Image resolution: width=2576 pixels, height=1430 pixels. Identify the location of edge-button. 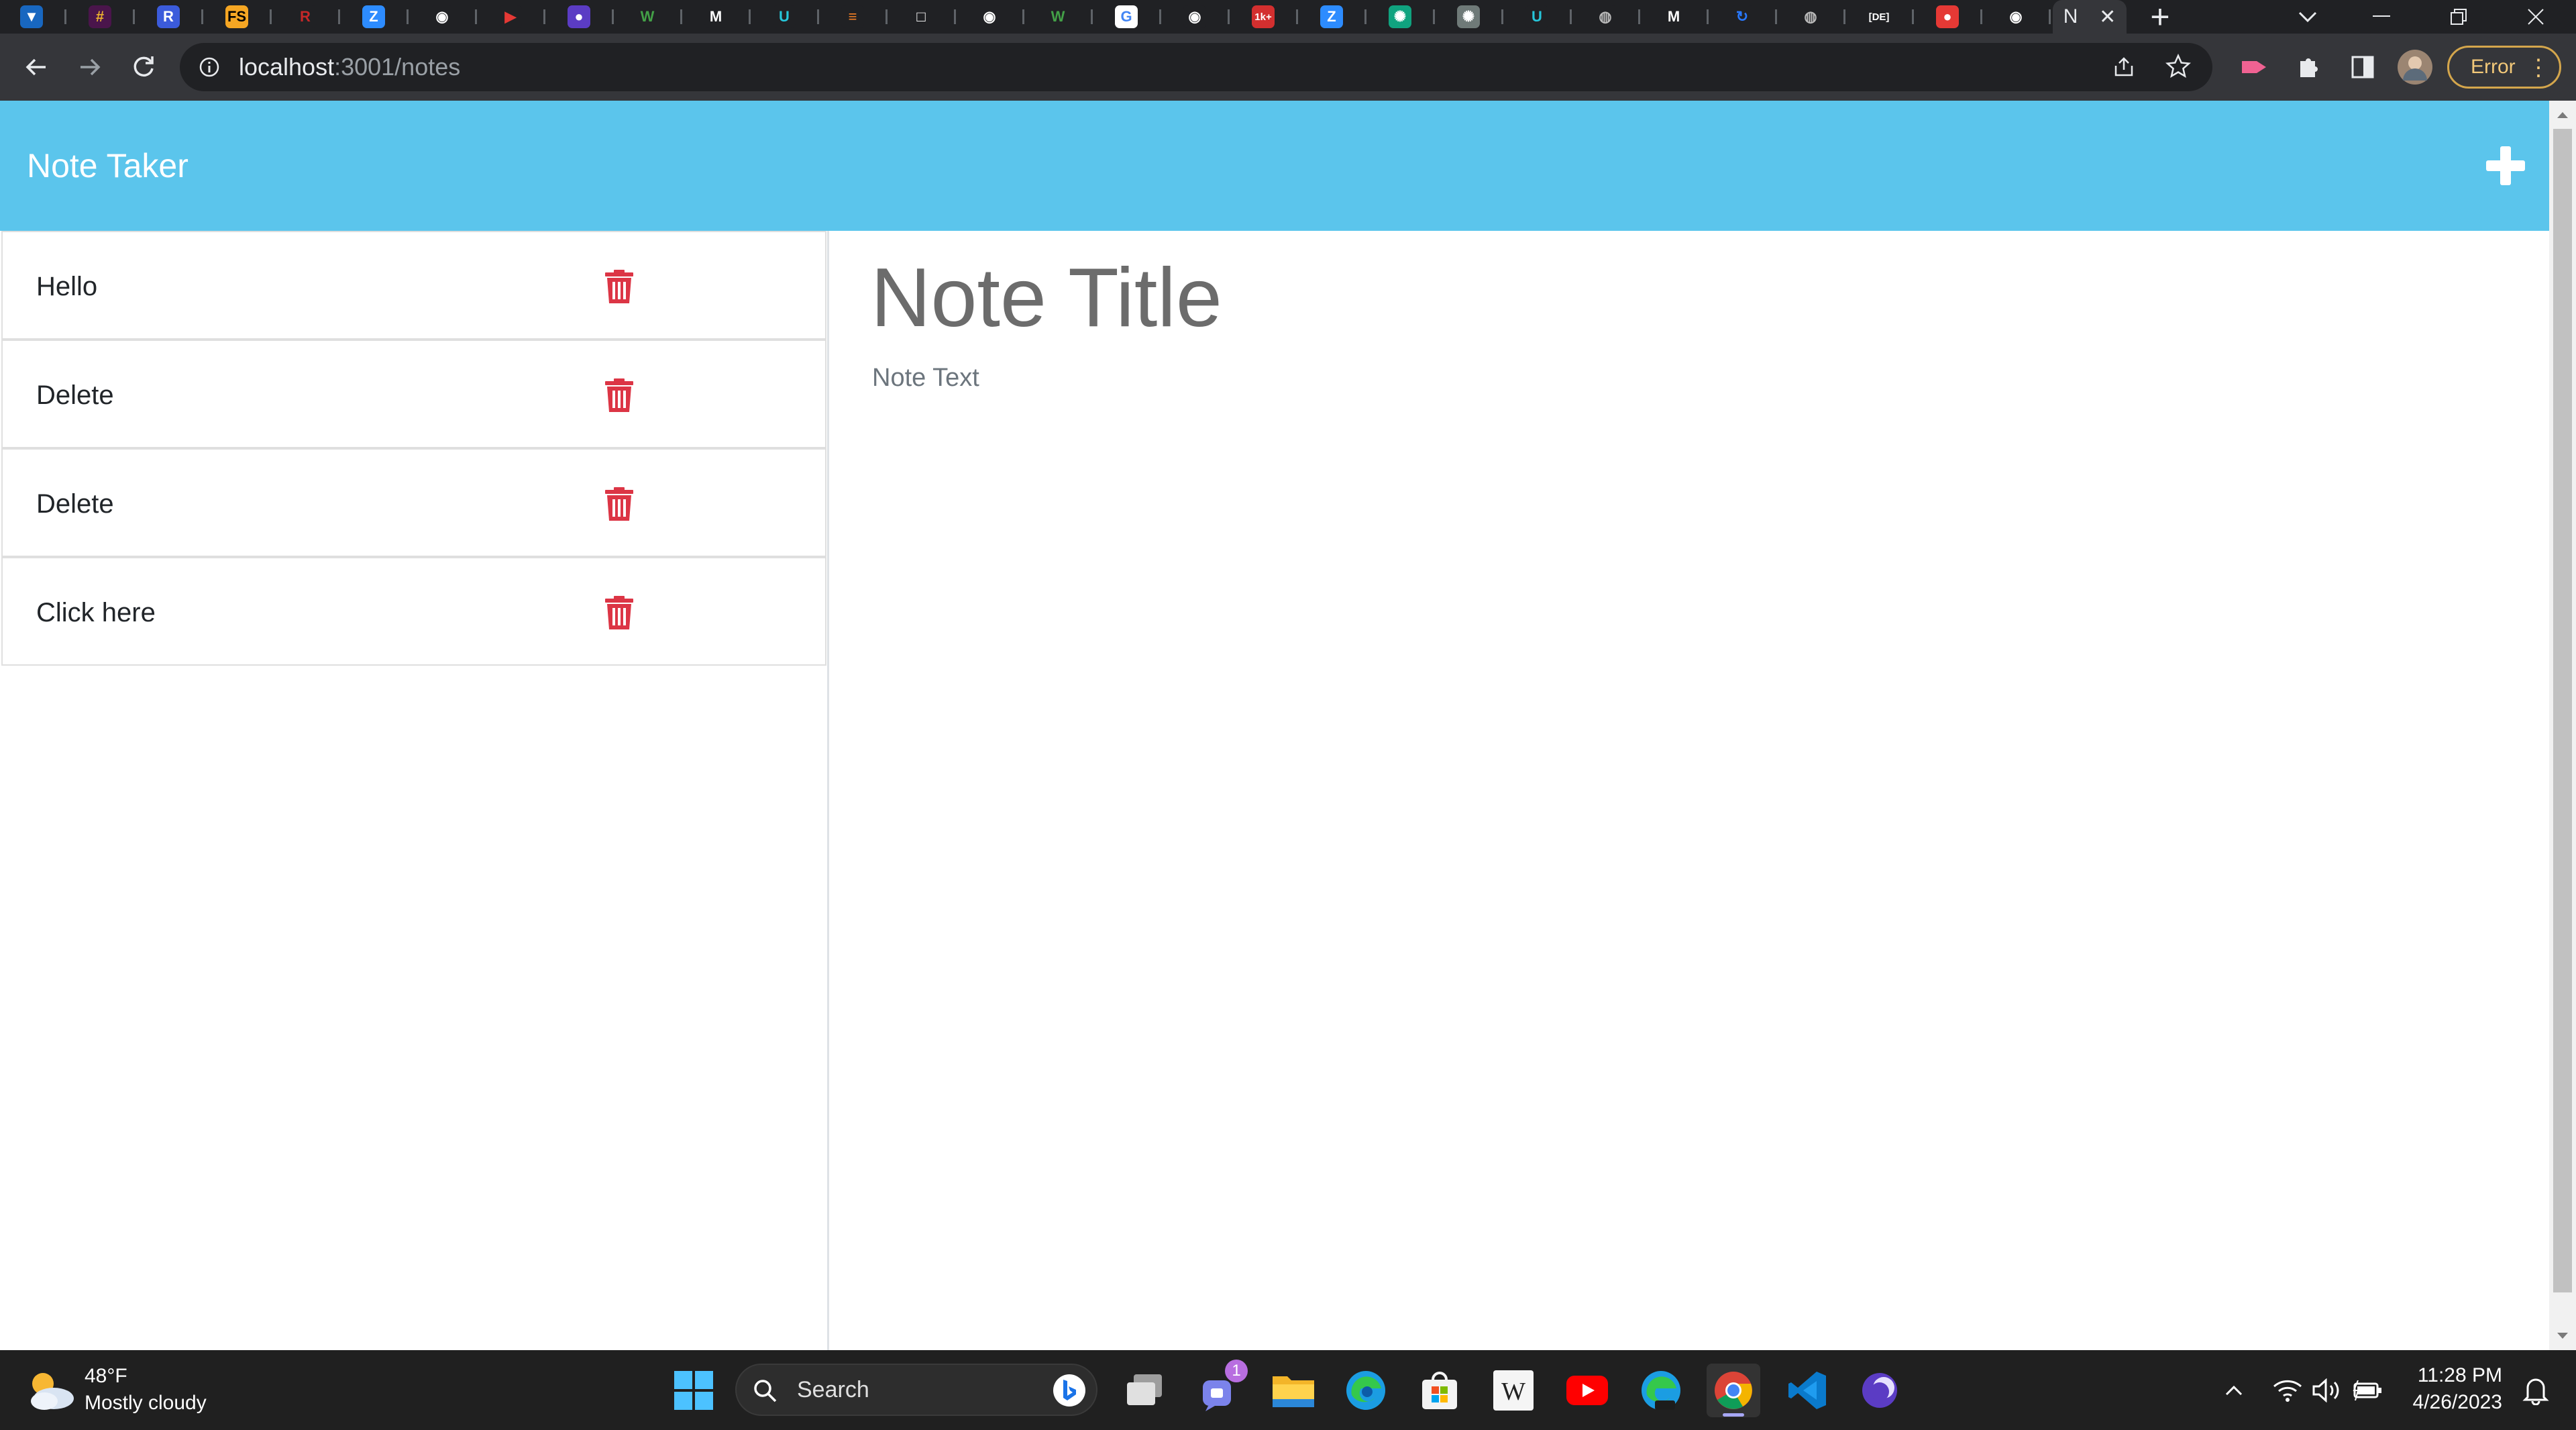
(1366, 1390).